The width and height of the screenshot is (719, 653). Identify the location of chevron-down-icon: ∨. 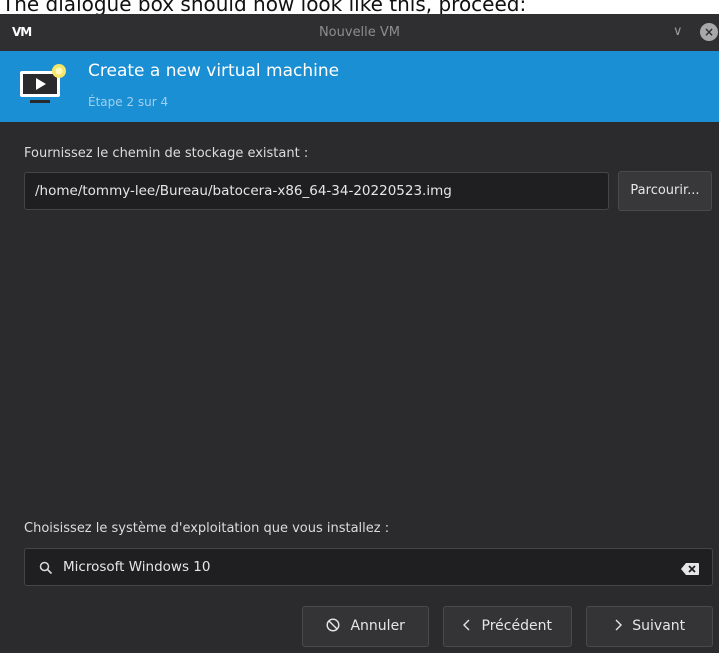
(678, 31).